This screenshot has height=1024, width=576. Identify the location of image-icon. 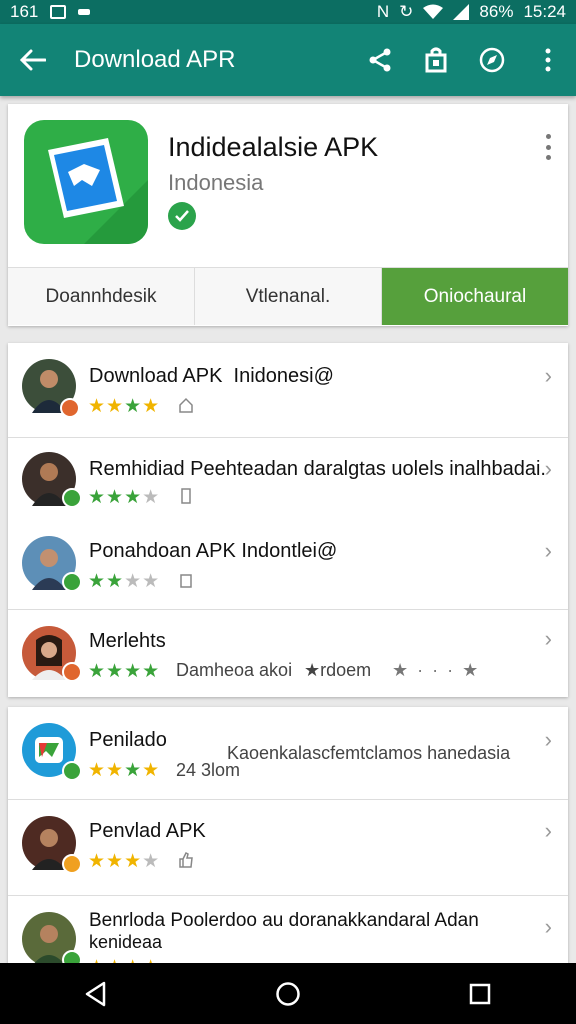
(58, 12).